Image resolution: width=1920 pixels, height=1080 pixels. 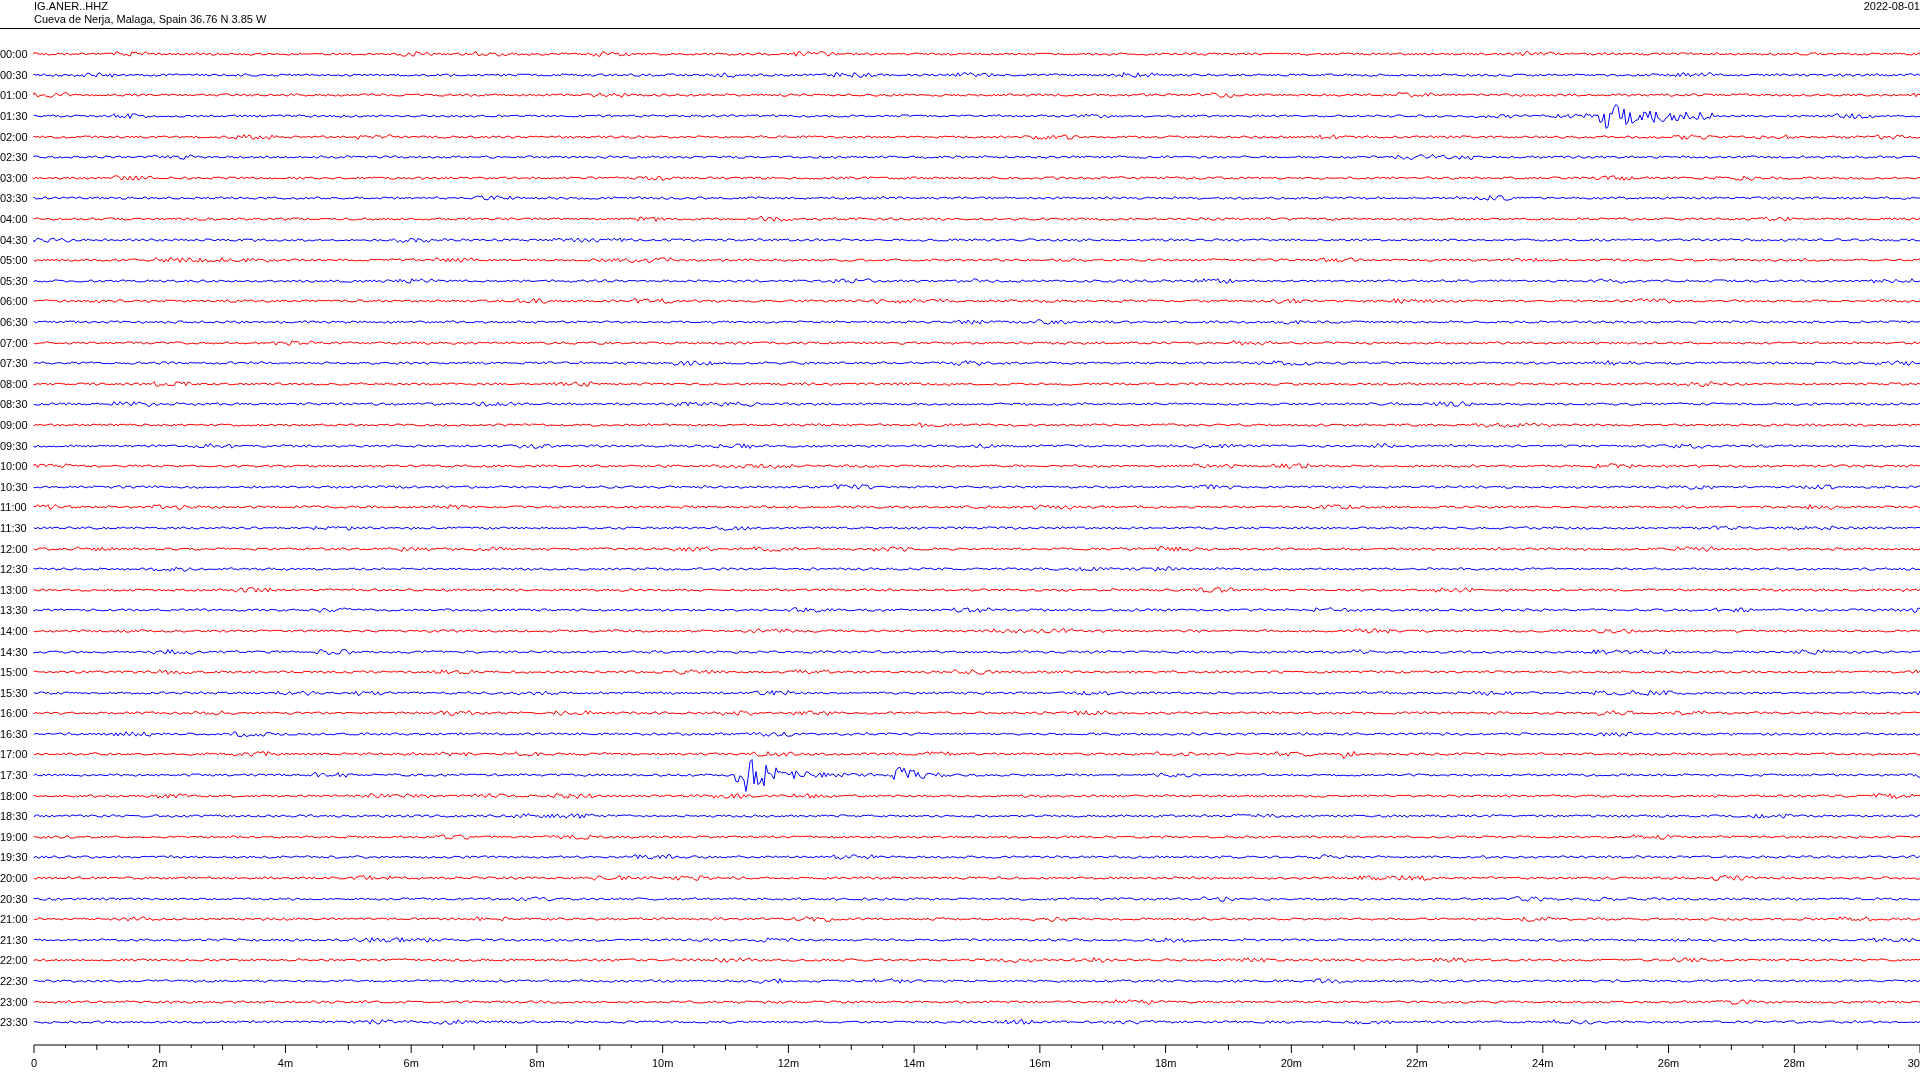 What do you see at coordinates (14, 116) in the screenshot?
I see `trace-time-label: 01:30` at bounding box center [14, 116].